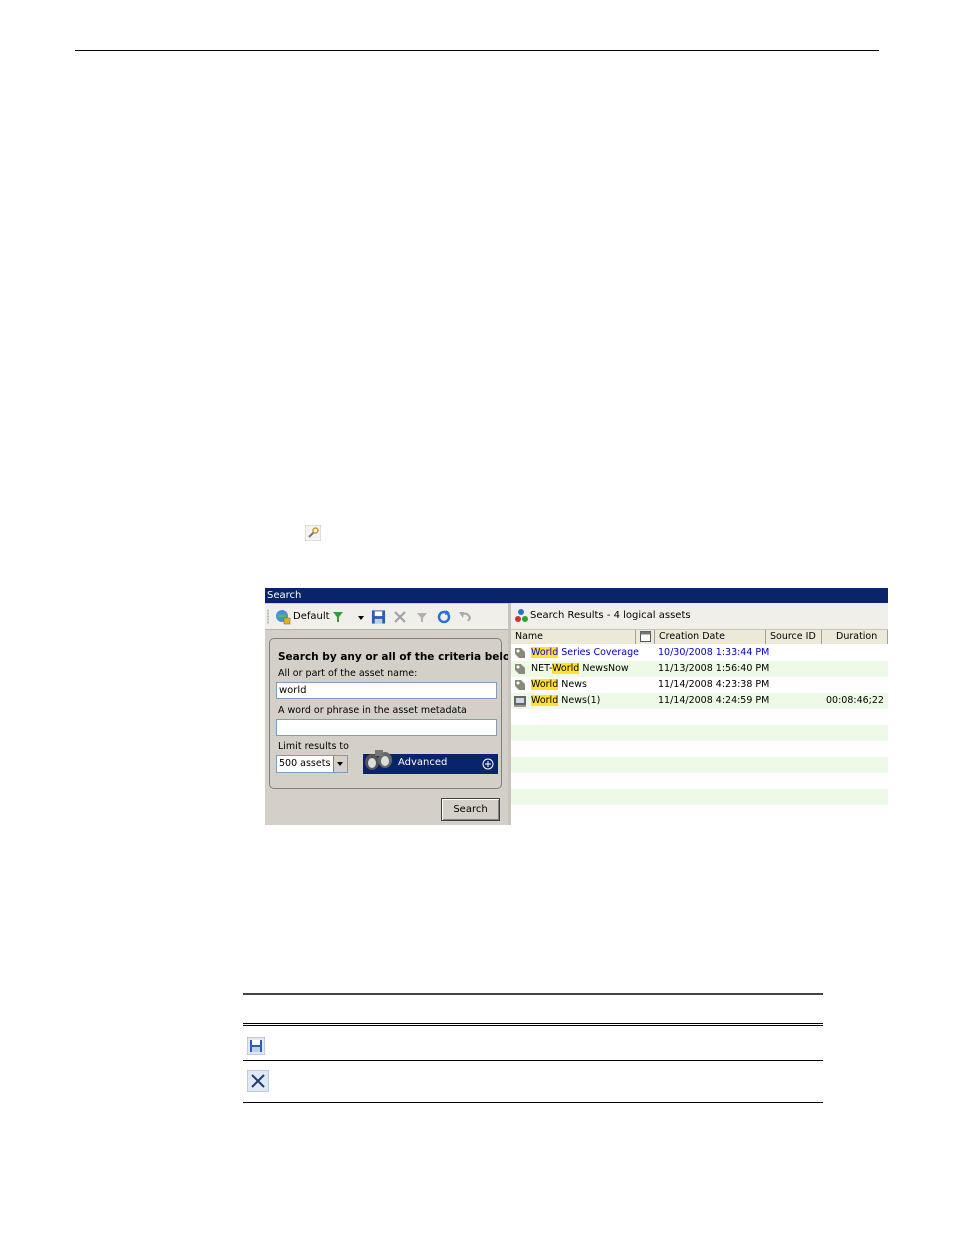  I want to click on table-row-rule, so click(533, 1060).